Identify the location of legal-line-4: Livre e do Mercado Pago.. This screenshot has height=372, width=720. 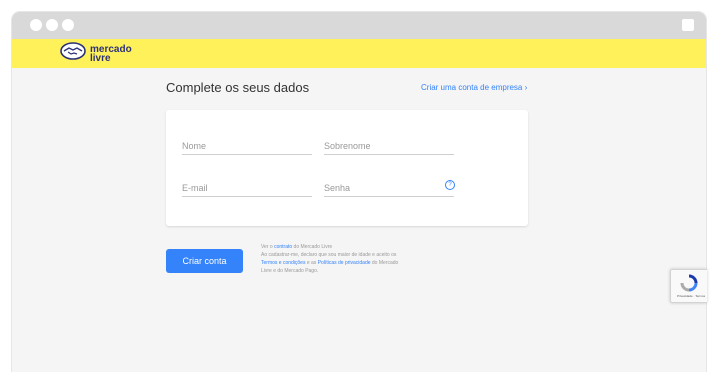
(290, 271).